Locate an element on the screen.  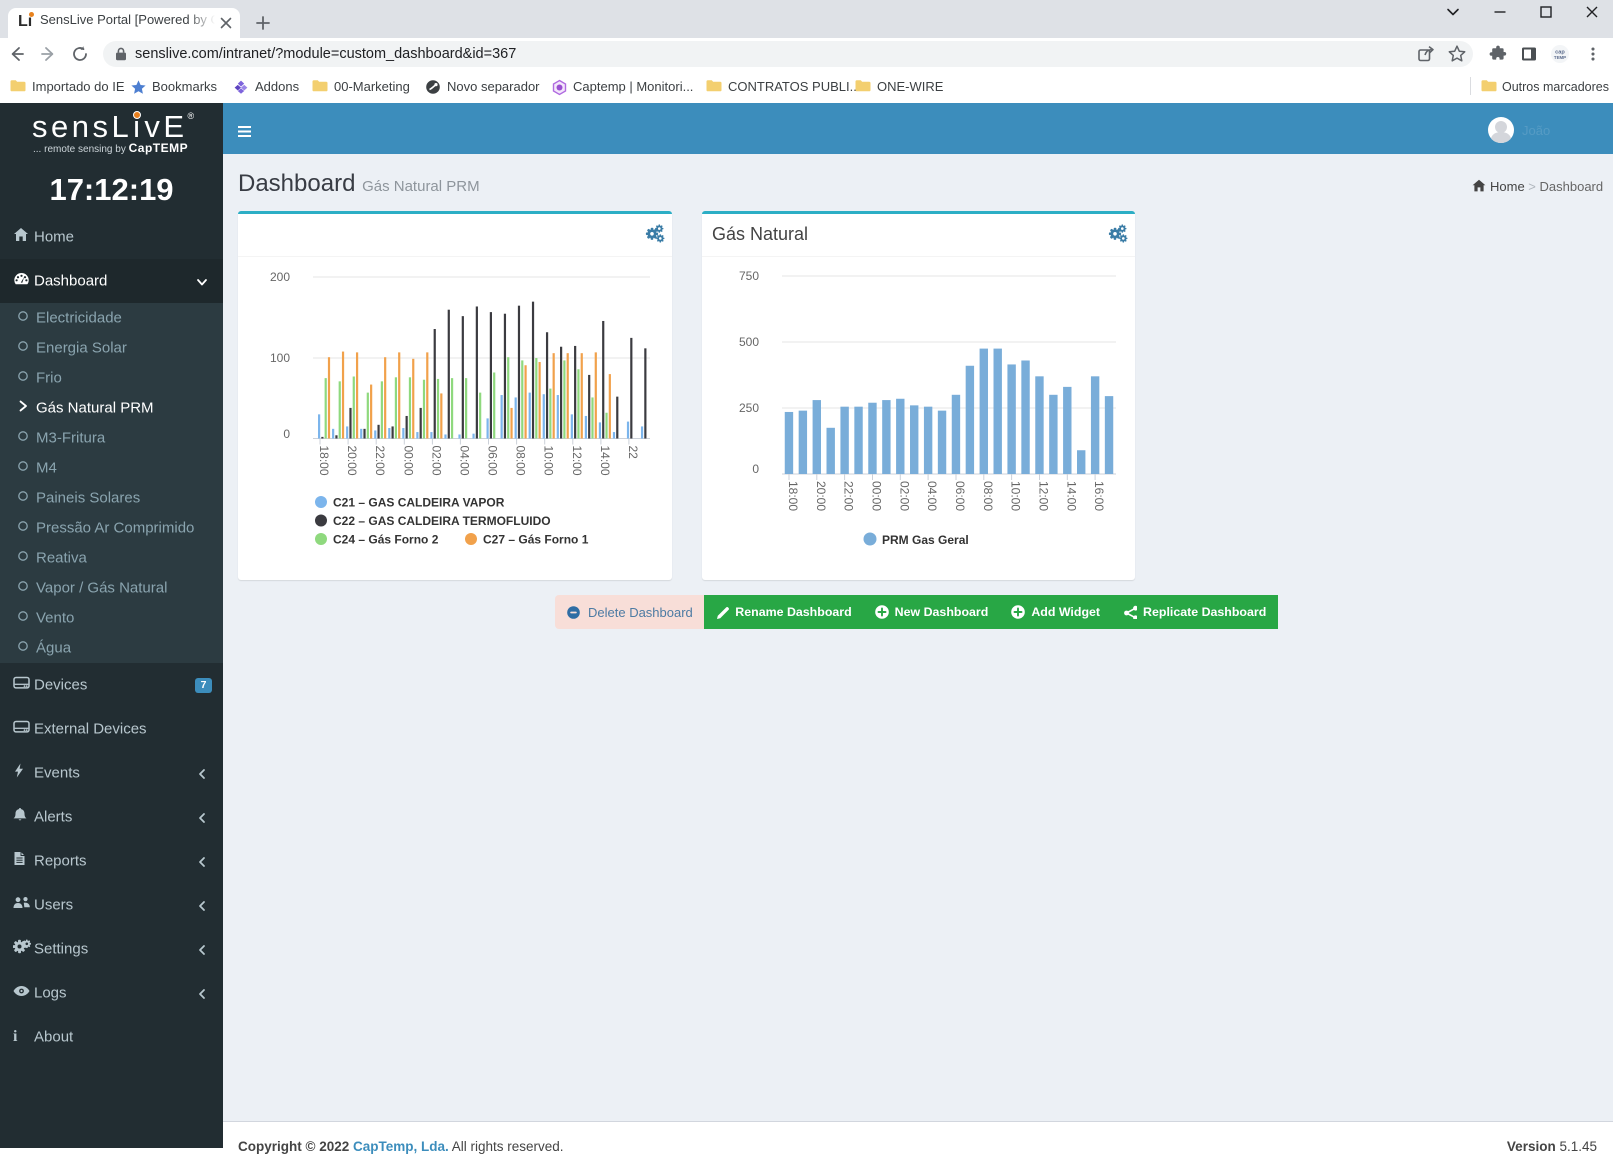
svg-text: C27 – Gás Forno 1 is located at coordinates (536, 540).